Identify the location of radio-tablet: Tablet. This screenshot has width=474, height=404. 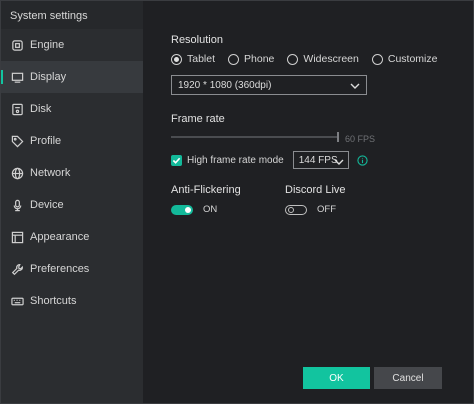
(193, 59).